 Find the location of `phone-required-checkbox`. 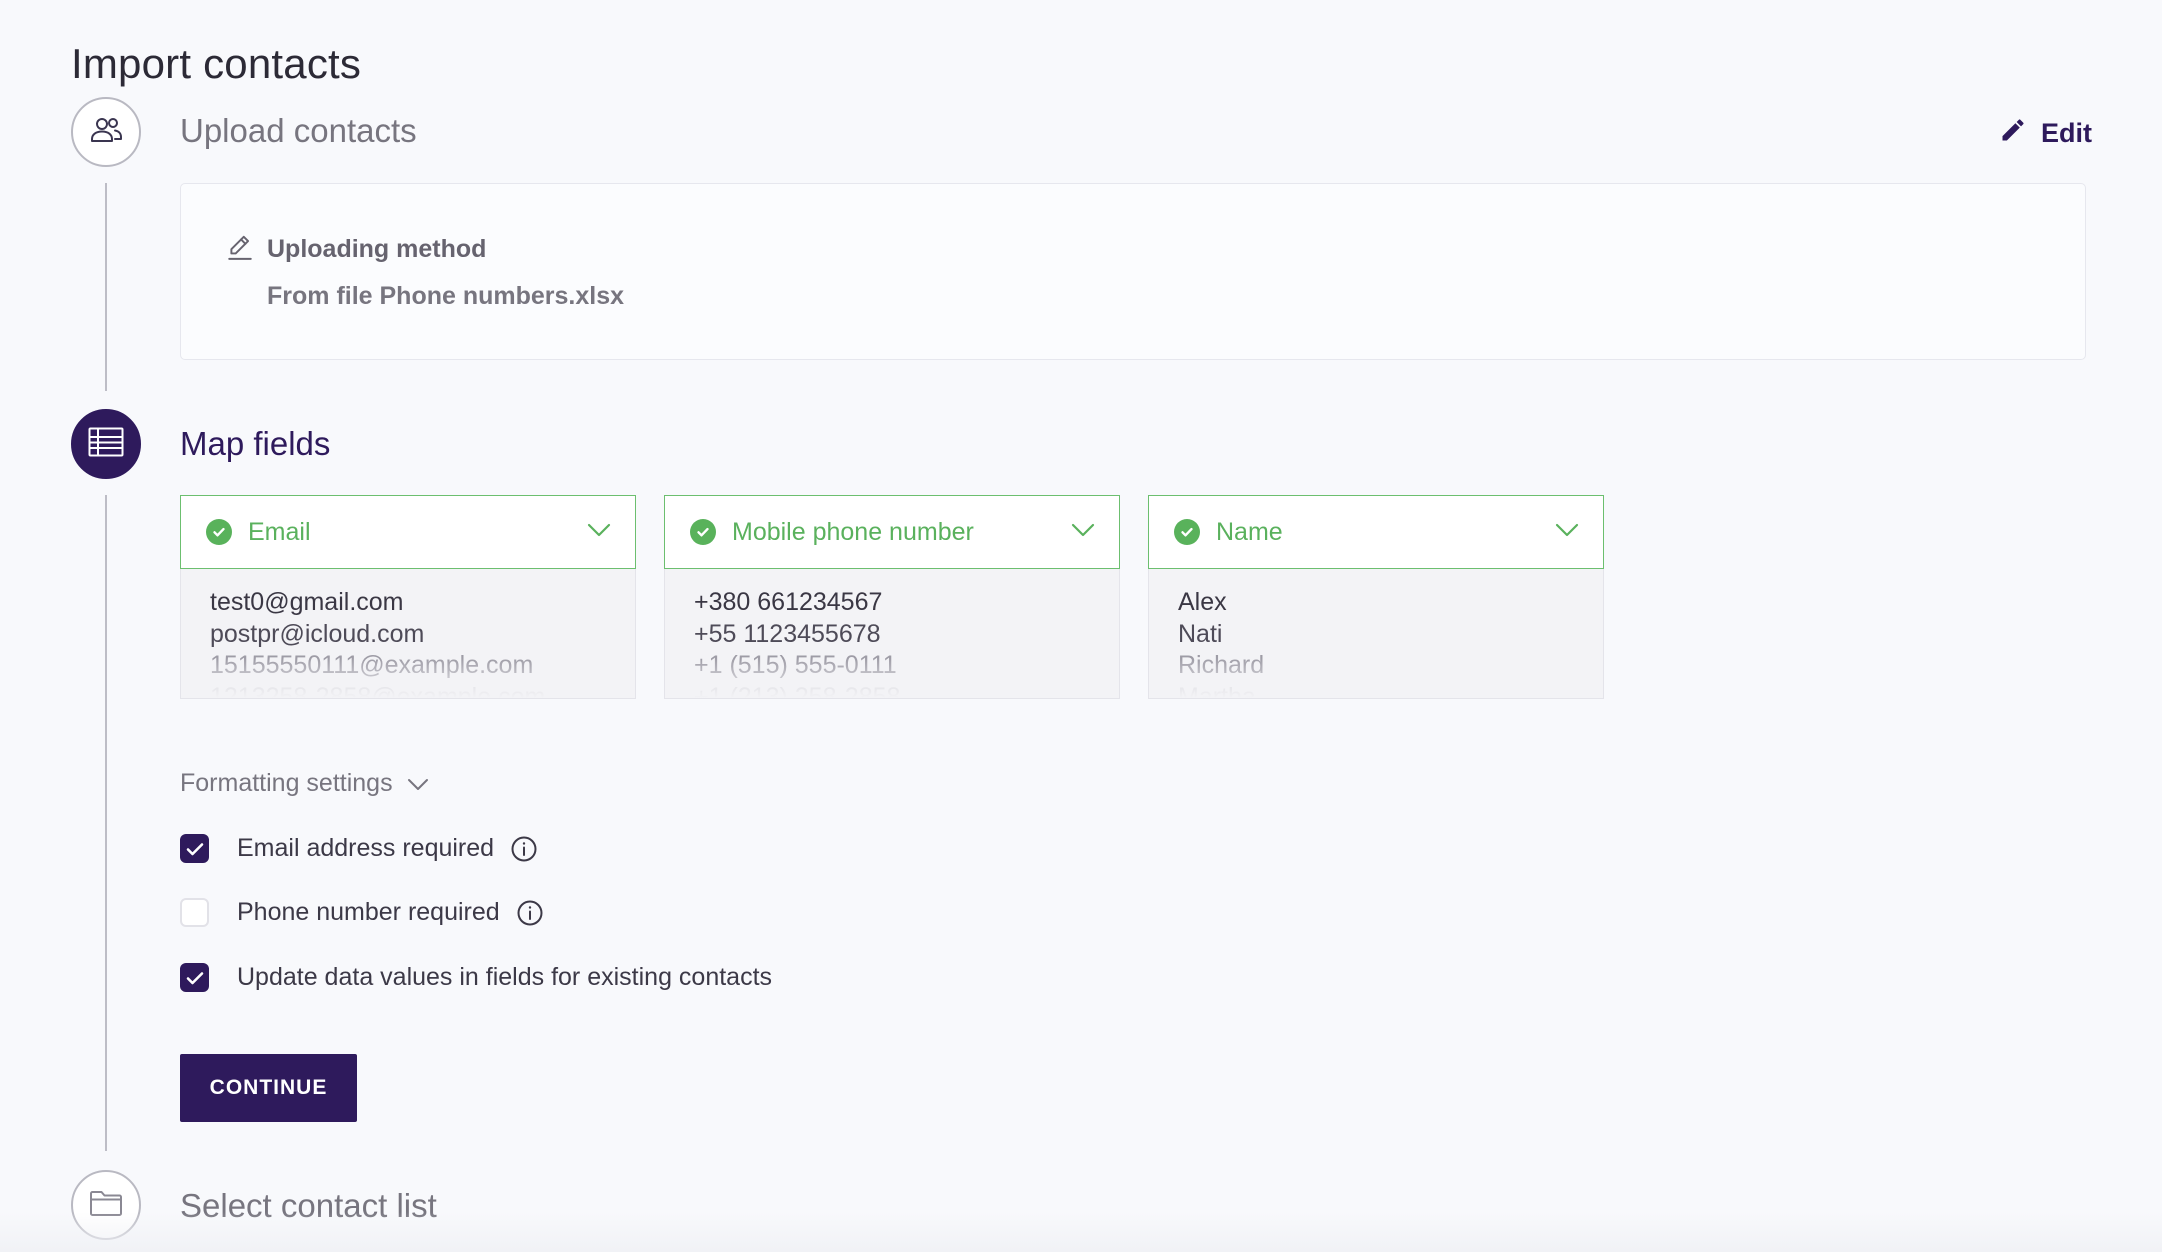

phone-required-checkbox is located at coordinates (194, 912).